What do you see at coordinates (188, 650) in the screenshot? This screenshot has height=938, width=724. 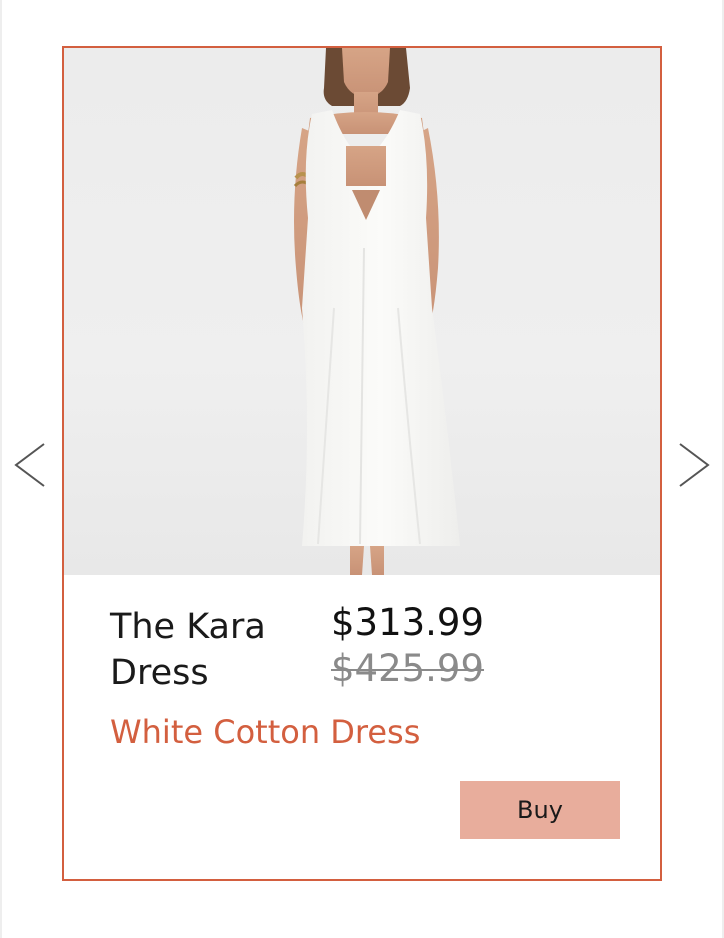 I see `product-name: The Kara Dress` at bounding box center [188, 650].